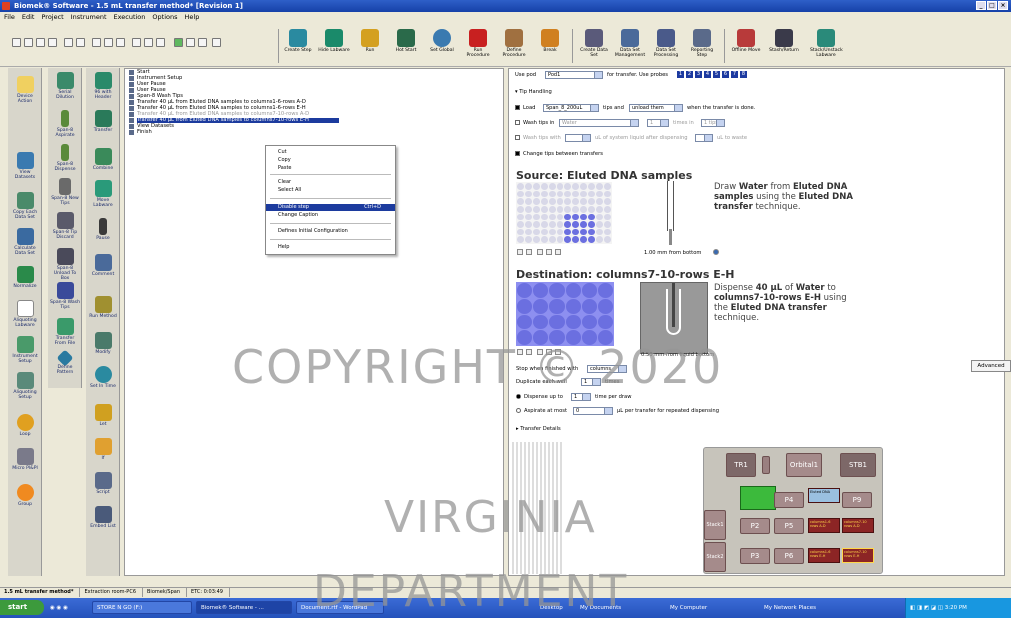 The width and height of the screenshot is (1011, 618). I want to click on plate-view-icon, so click(520, 352).